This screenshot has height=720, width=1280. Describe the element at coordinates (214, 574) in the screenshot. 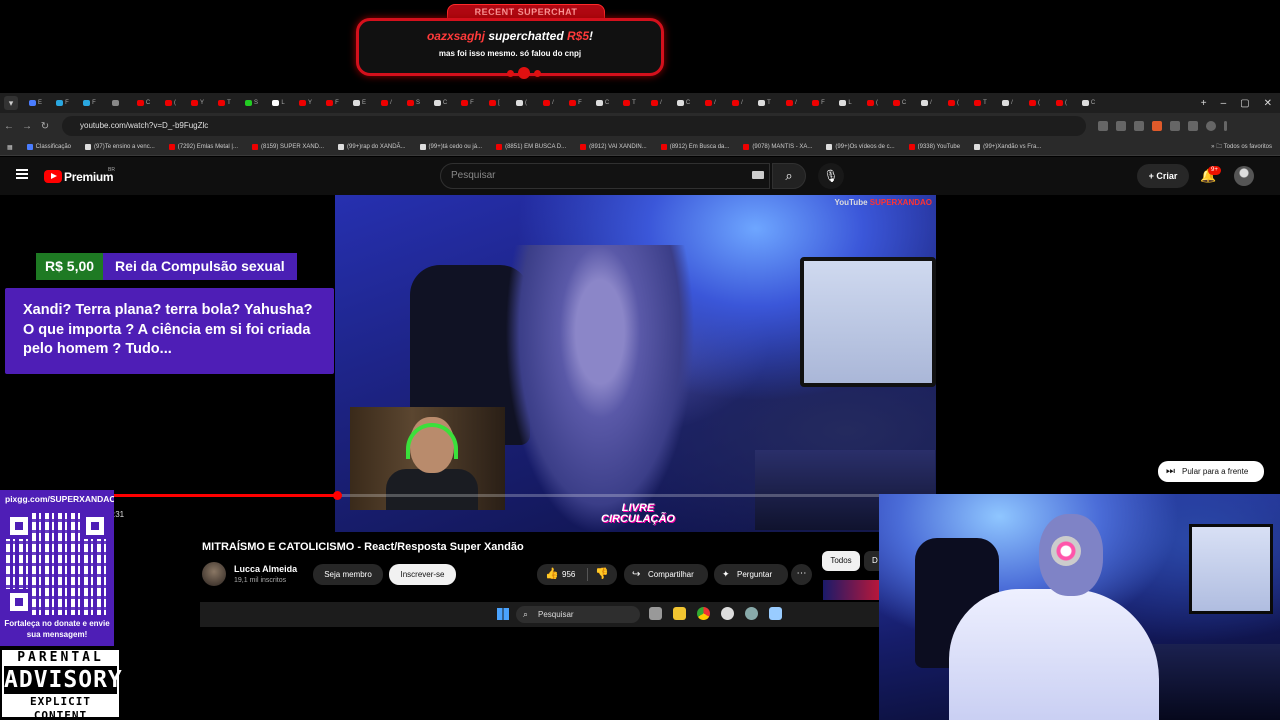

I see `channel-avatar` at that location.